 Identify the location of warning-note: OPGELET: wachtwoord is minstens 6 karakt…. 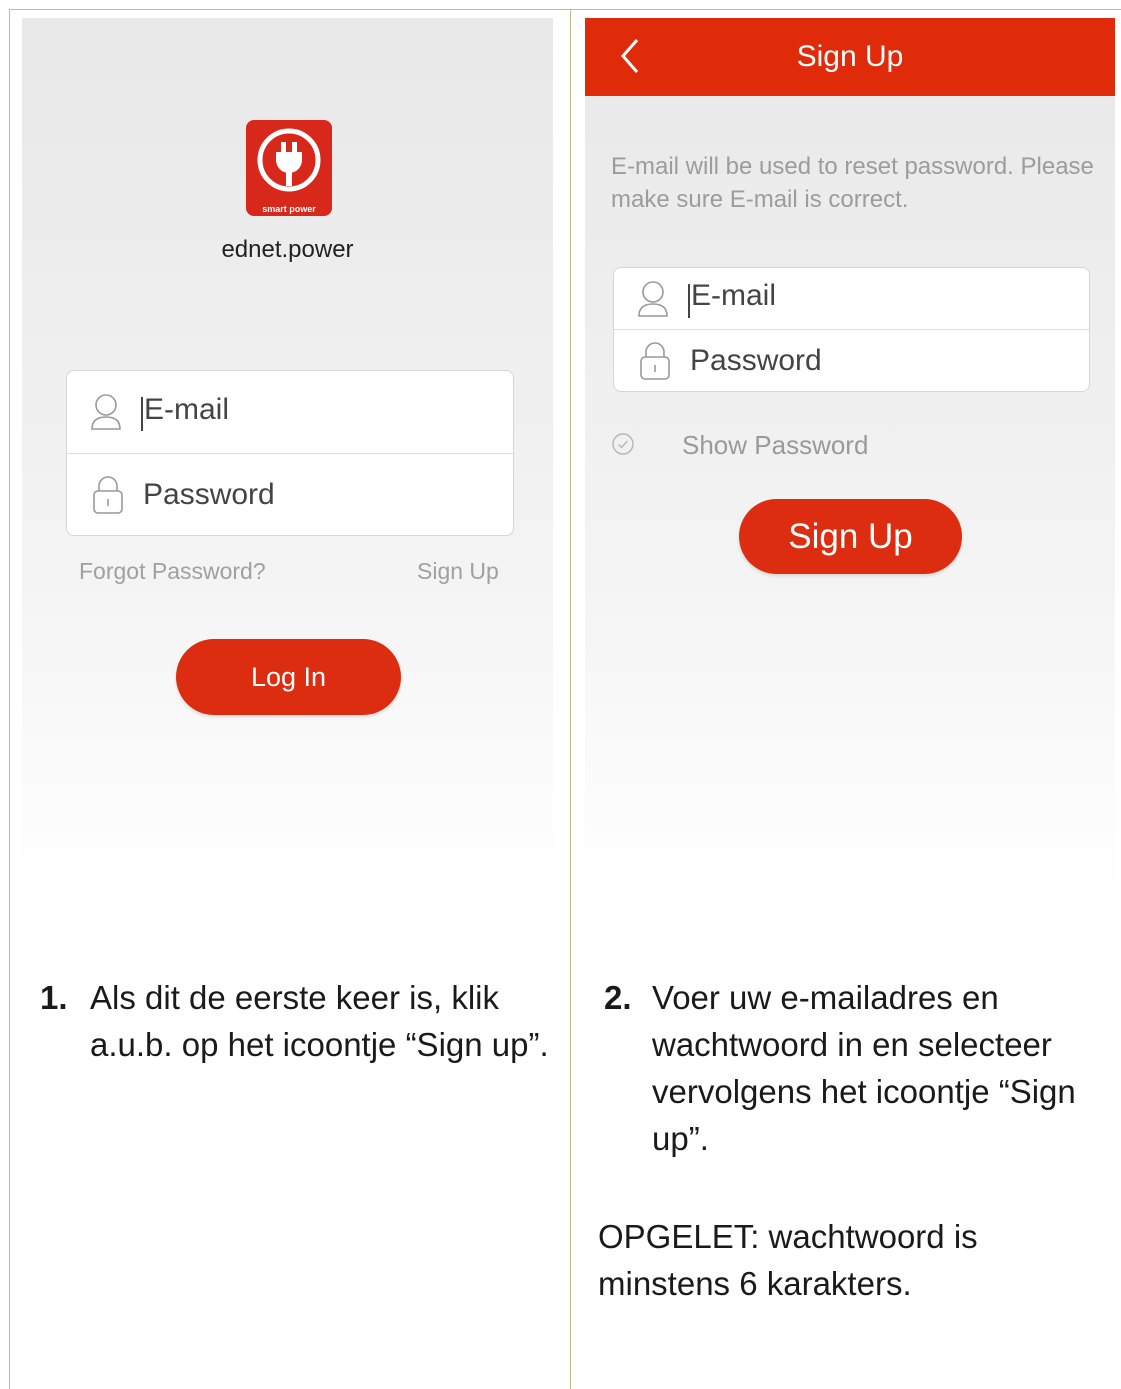
(788, 1260).